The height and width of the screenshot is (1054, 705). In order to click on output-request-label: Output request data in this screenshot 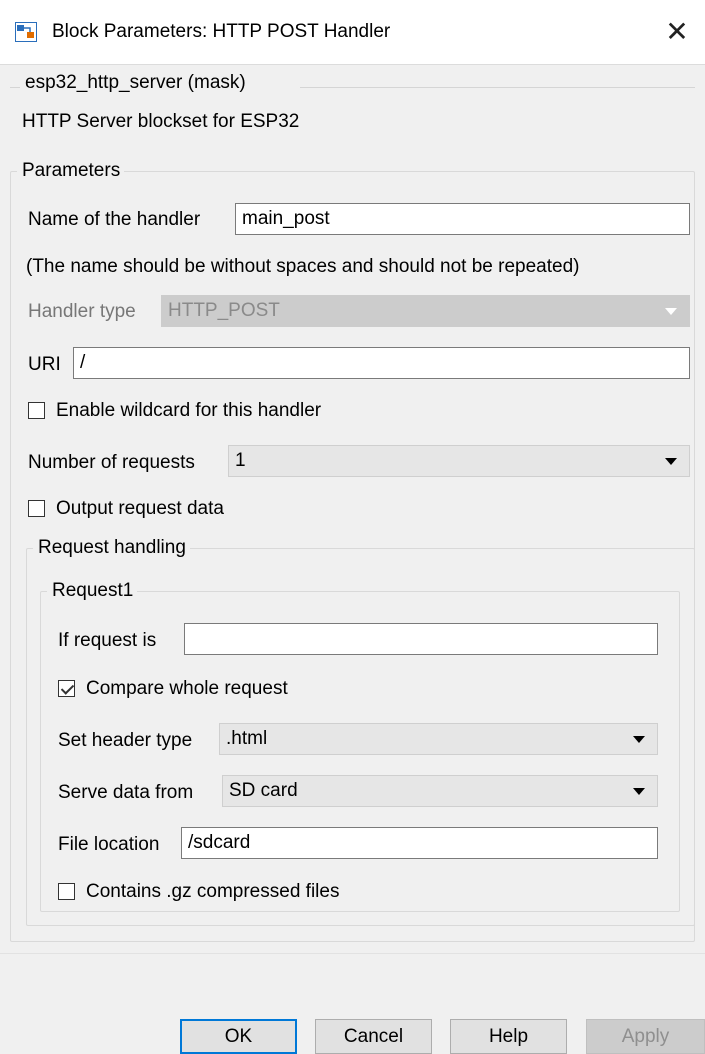, I will do `click(140, 508)`.